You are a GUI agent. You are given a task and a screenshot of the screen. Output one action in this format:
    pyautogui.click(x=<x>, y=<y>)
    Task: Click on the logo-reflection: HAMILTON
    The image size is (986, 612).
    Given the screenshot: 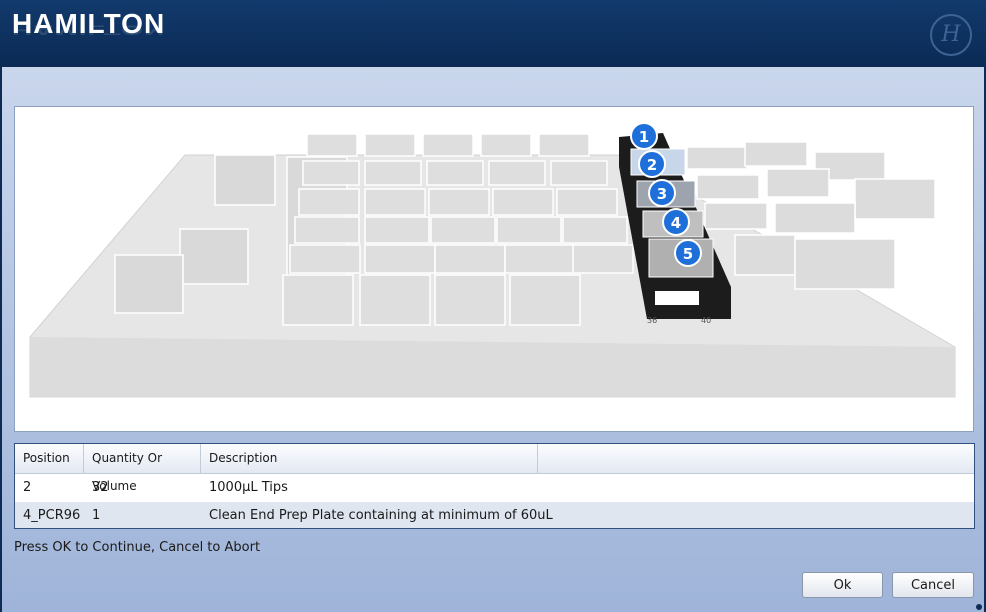 What is the action you would take?
    pyautogui.click(x=89, y=30)
    